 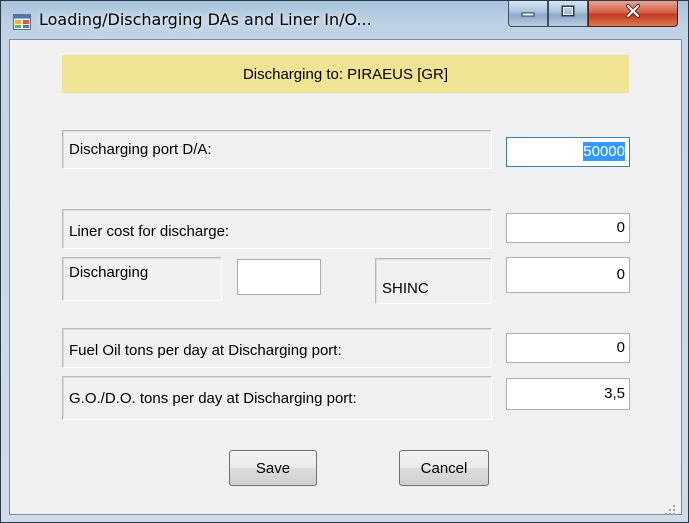 I want to click on caption-buttons, so click(x=595, y=15).